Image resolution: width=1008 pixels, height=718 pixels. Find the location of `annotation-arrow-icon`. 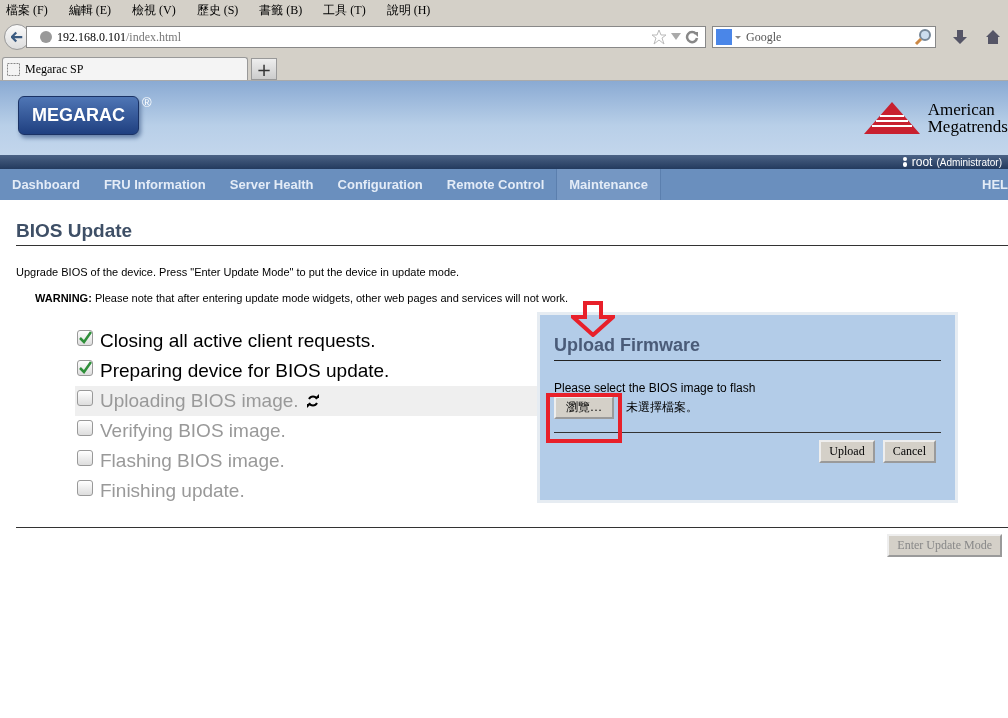

annotation-arrow-icon is located at coordinates (593, 319).